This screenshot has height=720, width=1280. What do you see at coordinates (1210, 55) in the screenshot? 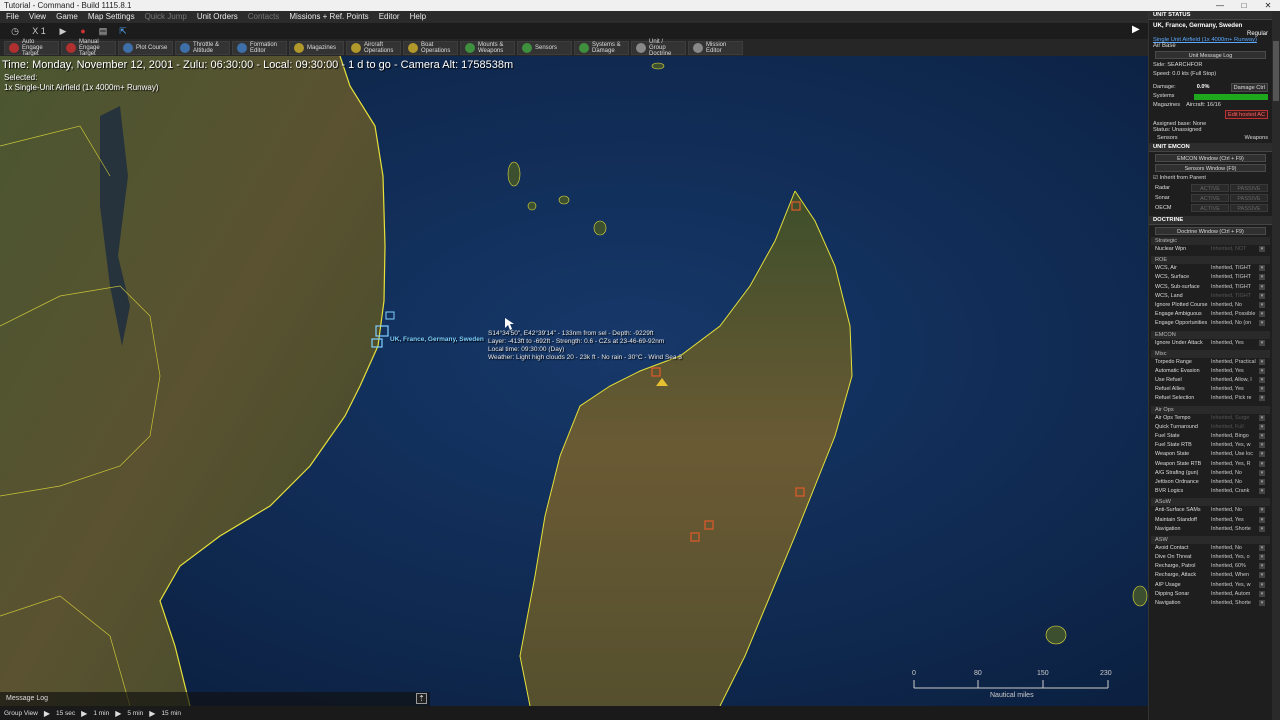
I see `unit-message-log-button: Unit Message Log` at bounding box center [1210, 55].